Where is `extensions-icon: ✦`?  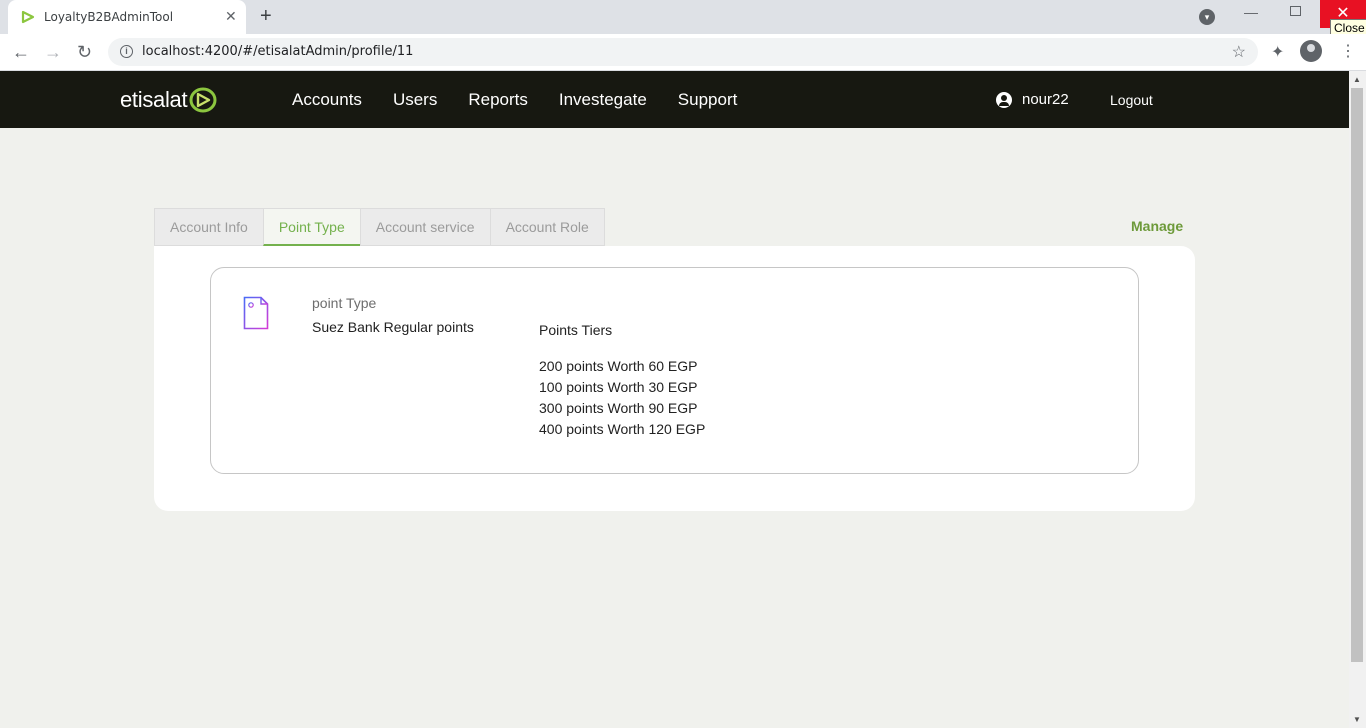 extensions-icon: ✦ is located at coordinates (1277, 52).